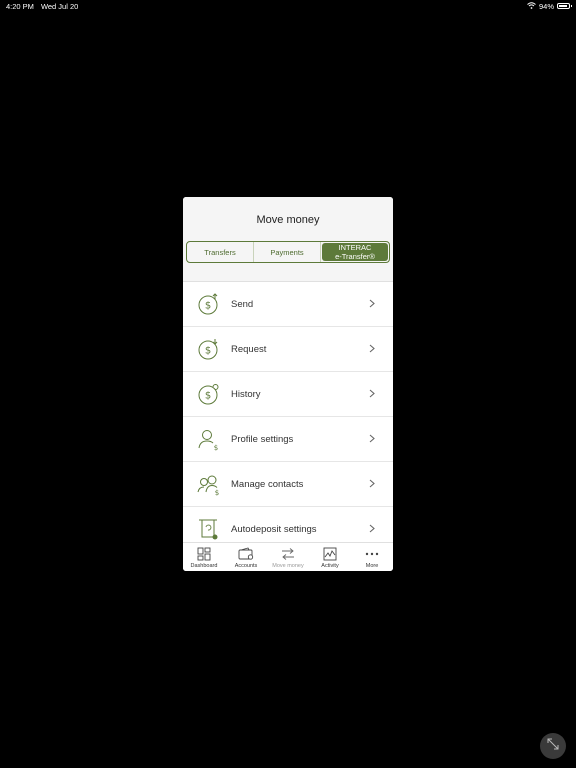 Image resolution: width=576 pixels, height=768 pixels. I want to click on tab-label: Activity, so click(330, 566).